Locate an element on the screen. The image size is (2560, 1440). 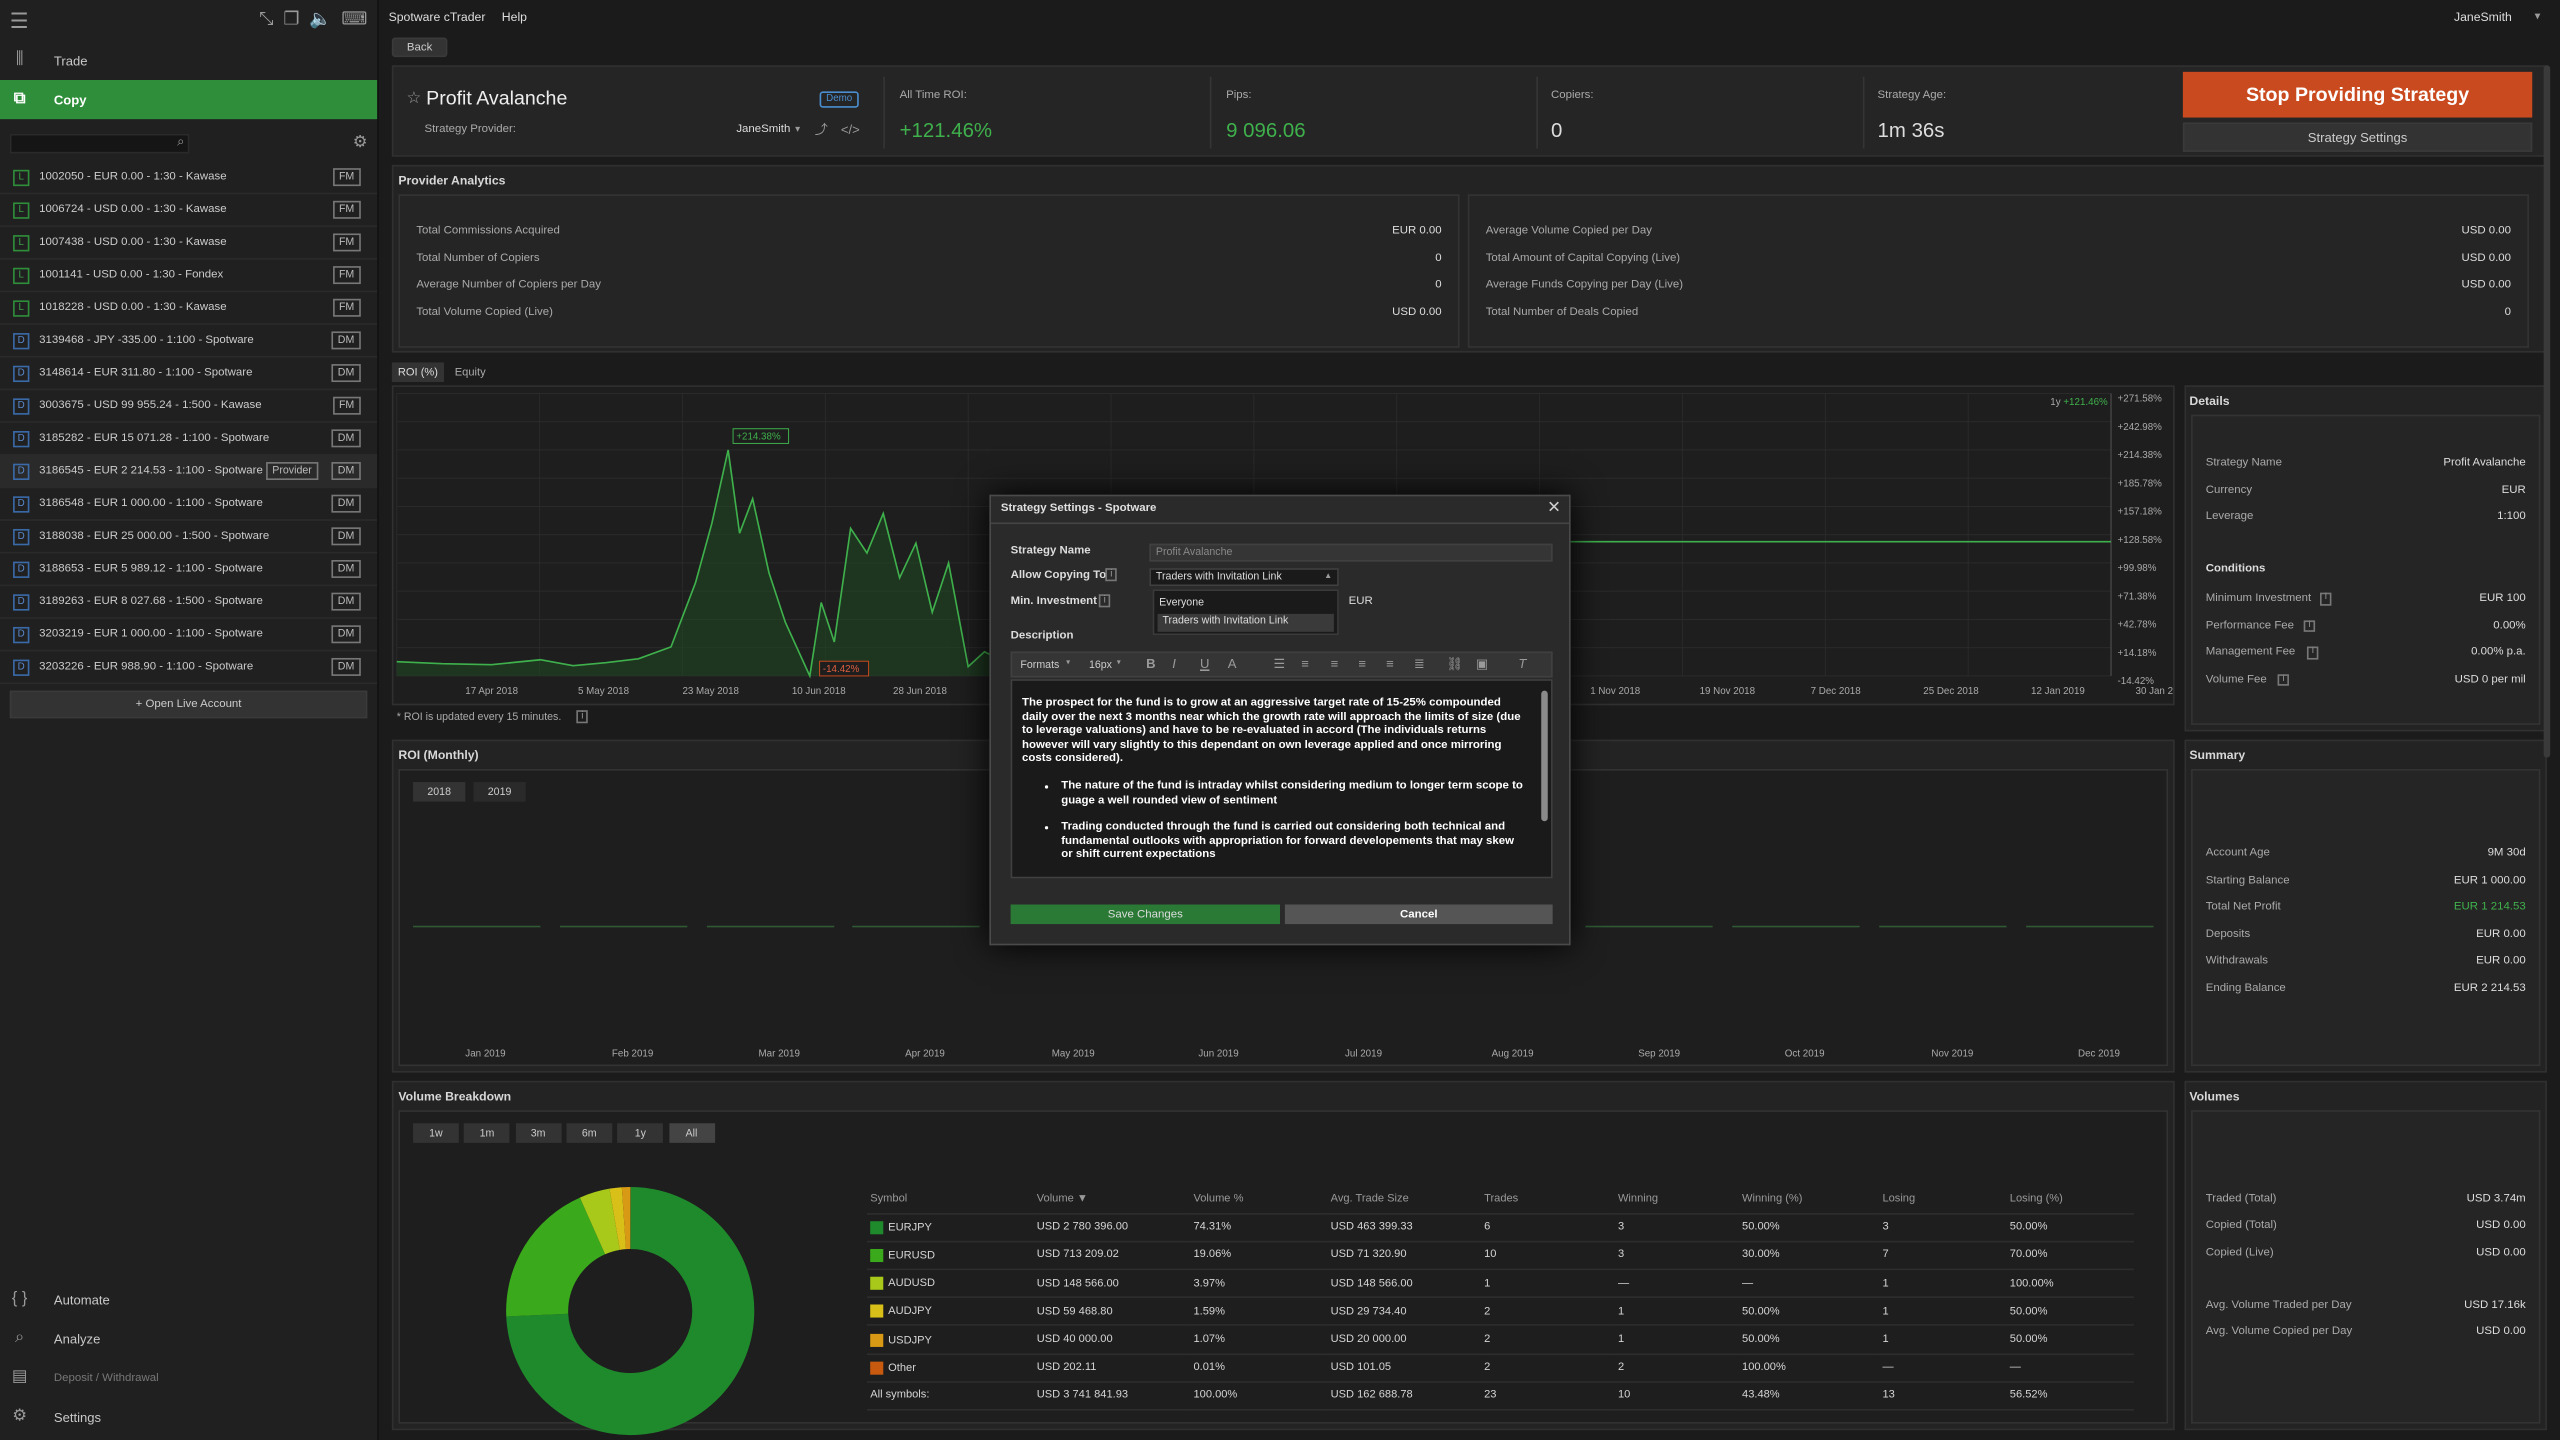
cancel-button: Cancel is located at coordinates (1418, 914).